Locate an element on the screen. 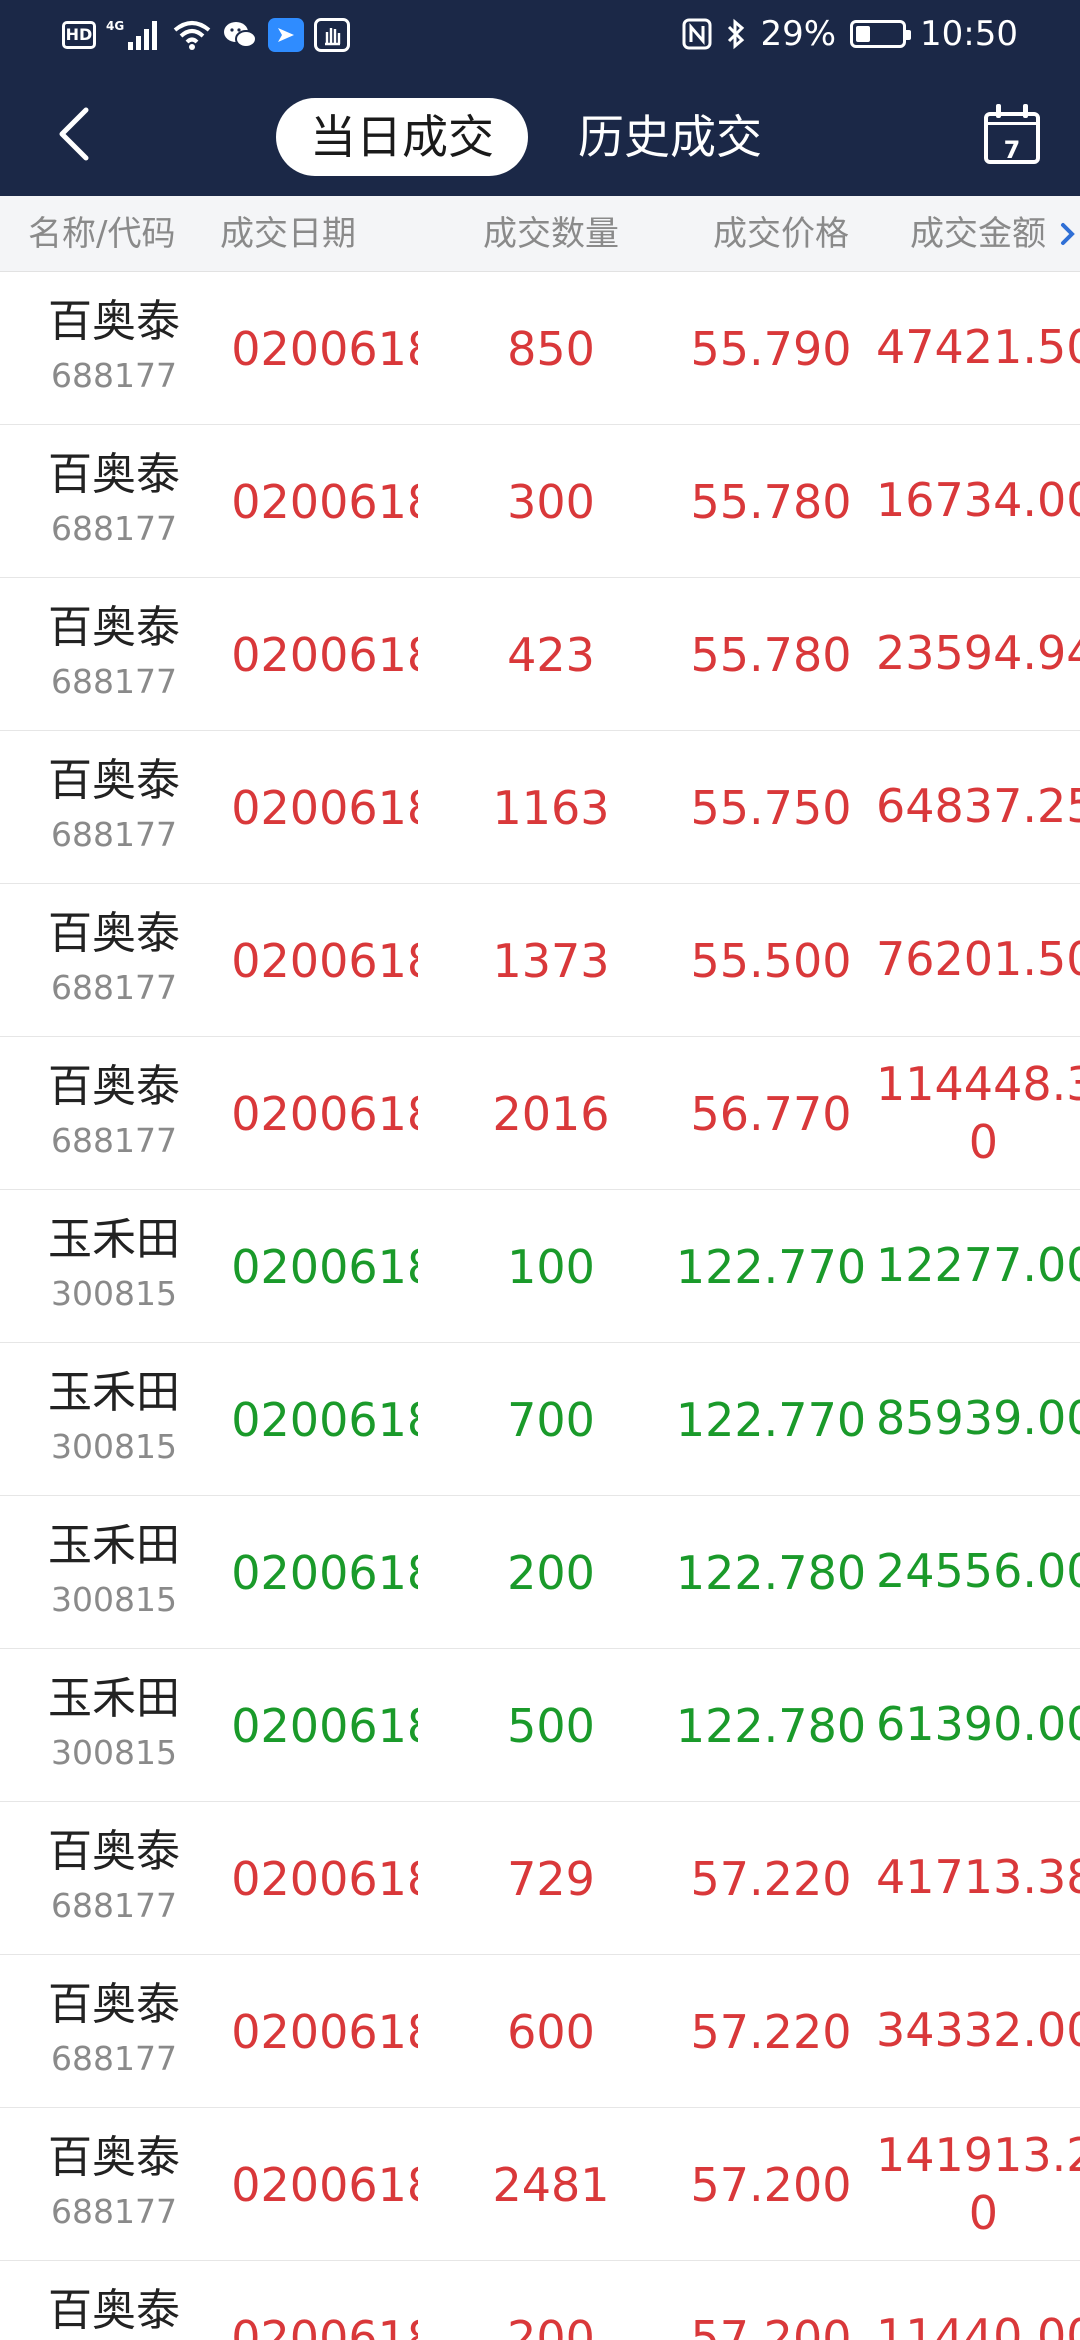 Image resolution: width=1080 pixels, height=2340 pixels. hand-gesture-icon is located at coordinates (332, 35).